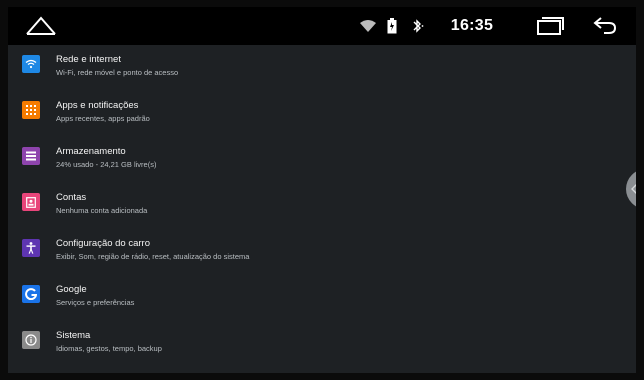 Image resolution: width=644 pixels, height=380 pixels. What do you see at coordinates (71, 289) in the screenshot?
I see `settings-item-title: Google` at bounding box center [71, 289].